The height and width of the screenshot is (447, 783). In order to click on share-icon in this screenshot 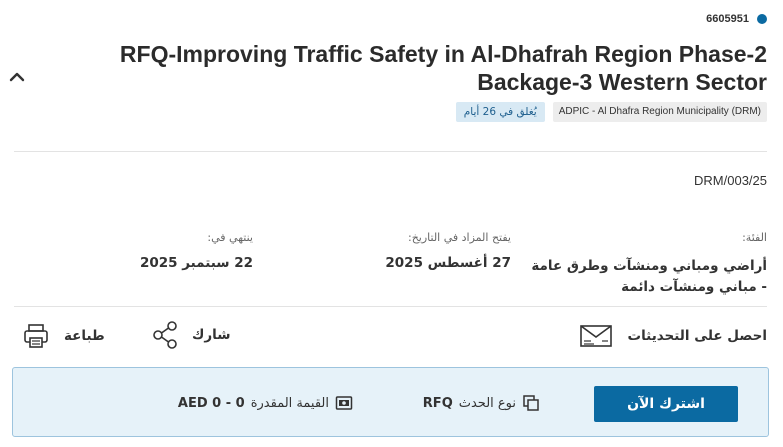, I will do `click(165, 335)`.